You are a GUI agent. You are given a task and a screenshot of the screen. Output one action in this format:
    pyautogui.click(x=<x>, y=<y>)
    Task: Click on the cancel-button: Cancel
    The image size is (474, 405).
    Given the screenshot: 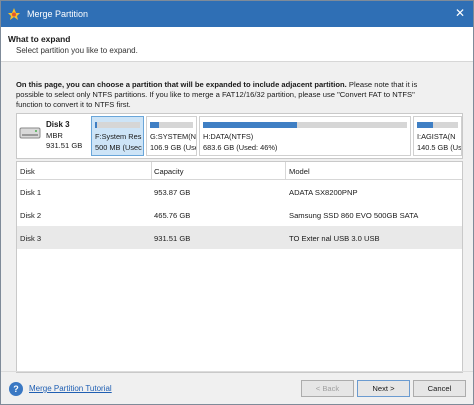 What is the action you would take?
    pyautogui.click(x=439, y=388)
    